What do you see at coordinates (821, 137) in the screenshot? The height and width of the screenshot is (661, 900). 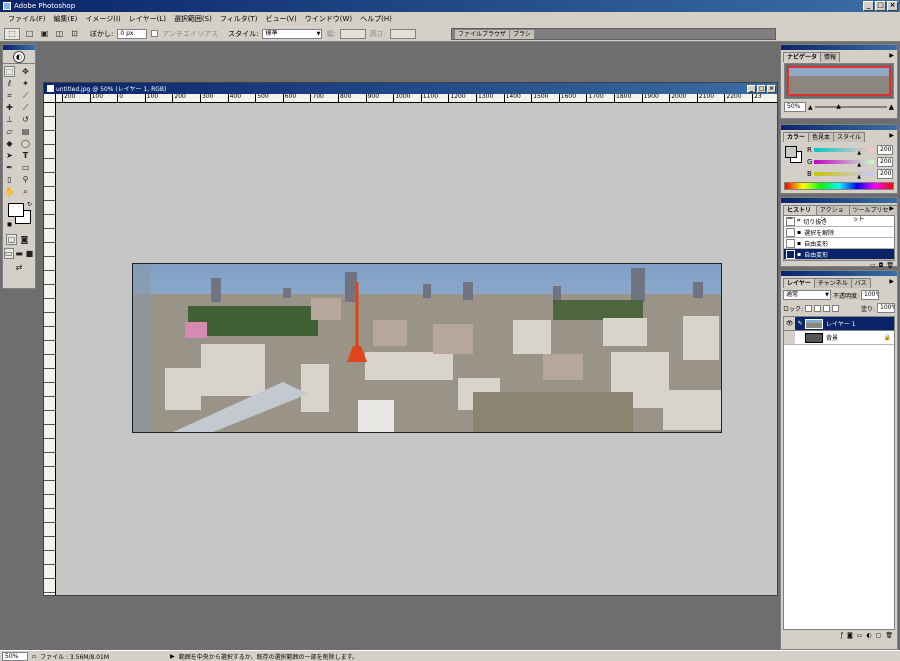 I see `tab-swatches: 色見本` at bounding box center [821, 137].